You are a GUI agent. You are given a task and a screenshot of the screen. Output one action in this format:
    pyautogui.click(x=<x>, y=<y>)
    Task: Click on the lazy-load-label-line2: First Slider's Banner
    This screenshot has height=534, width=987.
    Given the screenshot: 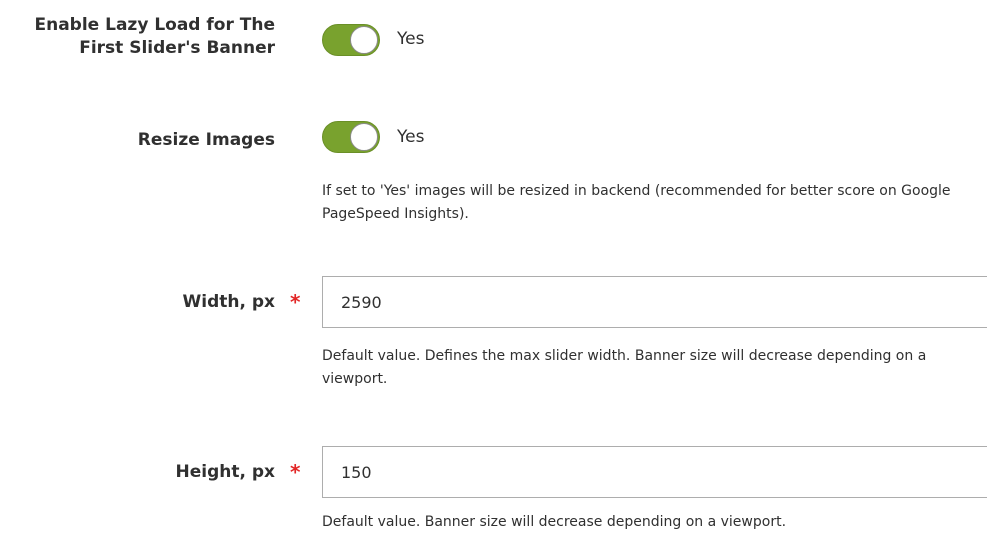 What is the action you would take?
    pyautogui.click(x=177, y=48)
    